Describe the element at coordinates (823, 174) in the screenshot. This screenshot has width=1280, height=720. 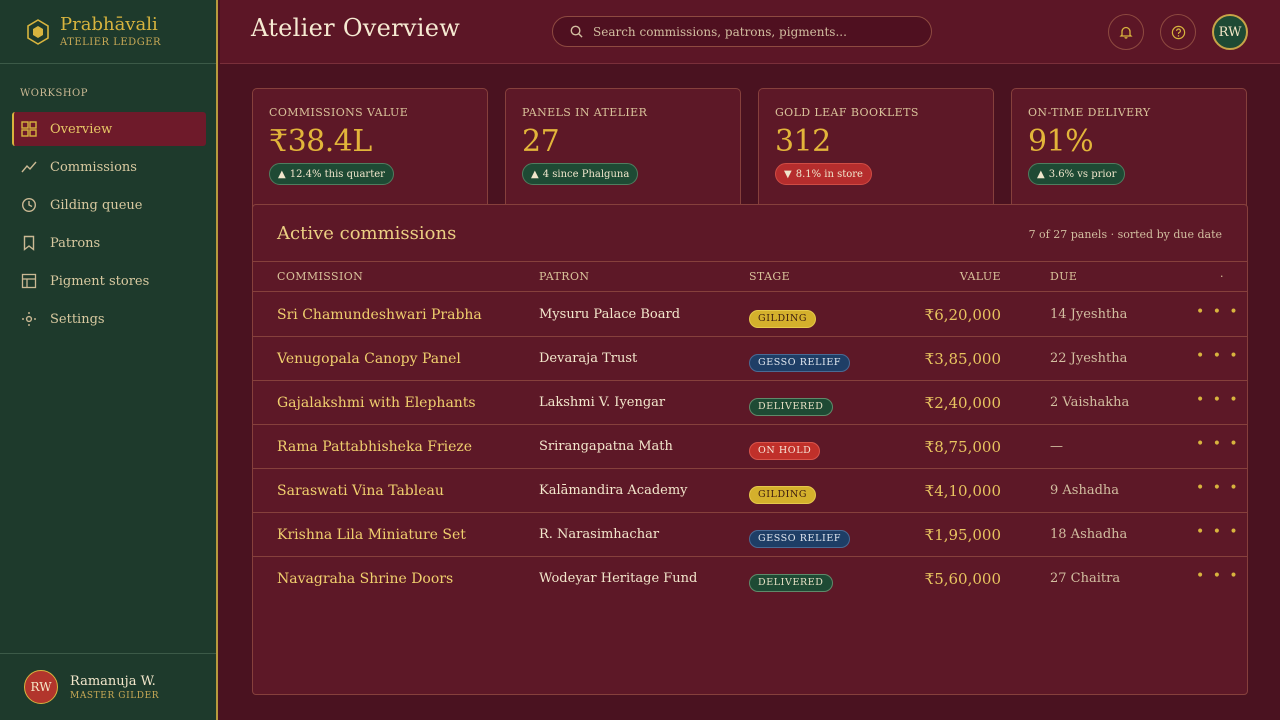
I see `trend-badge: ▼ 8.1% in store` at that location.